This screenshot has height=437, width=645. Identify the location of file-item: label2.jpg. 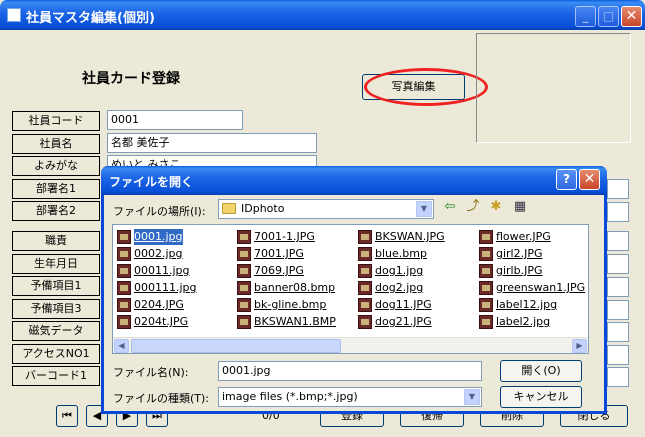
(532, 322).